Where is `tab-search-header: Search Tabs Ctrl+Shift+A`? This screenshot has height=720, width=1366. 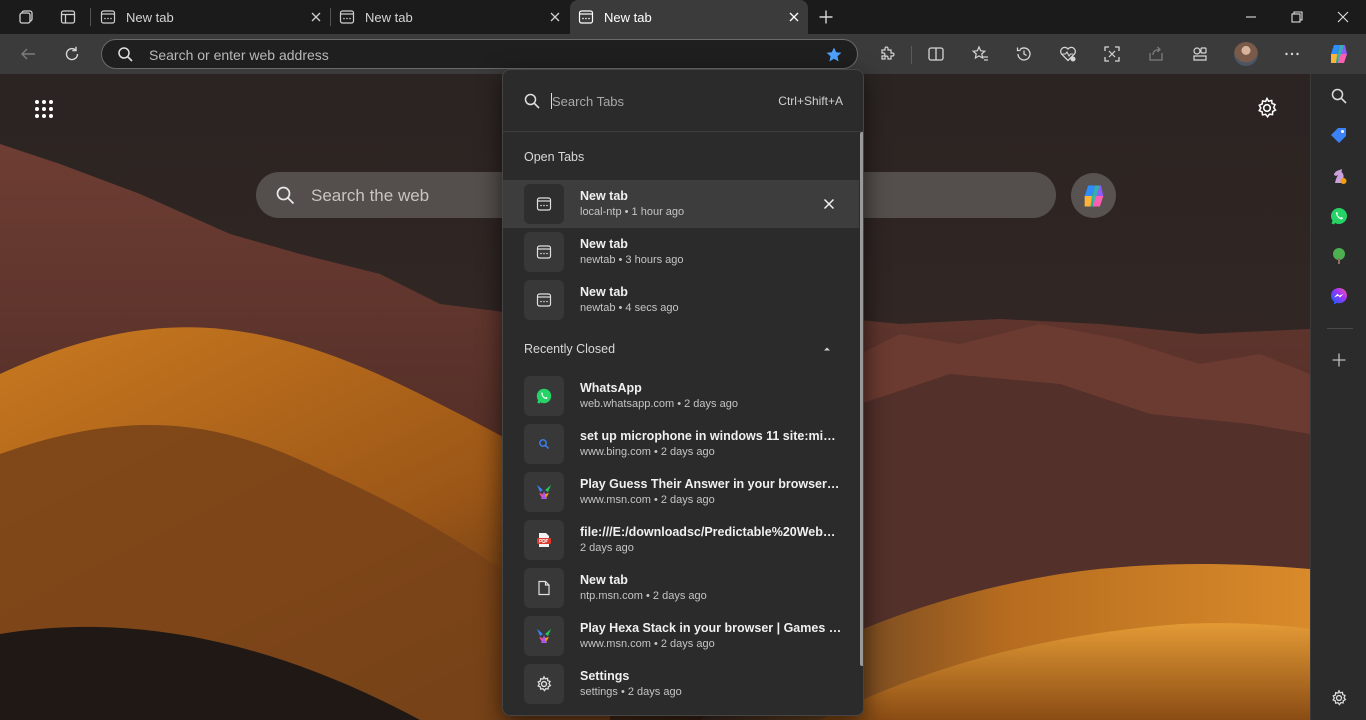
tab-search-header: Search Tabs Ctrl+Shift+A is located at coordinates (683, 101).